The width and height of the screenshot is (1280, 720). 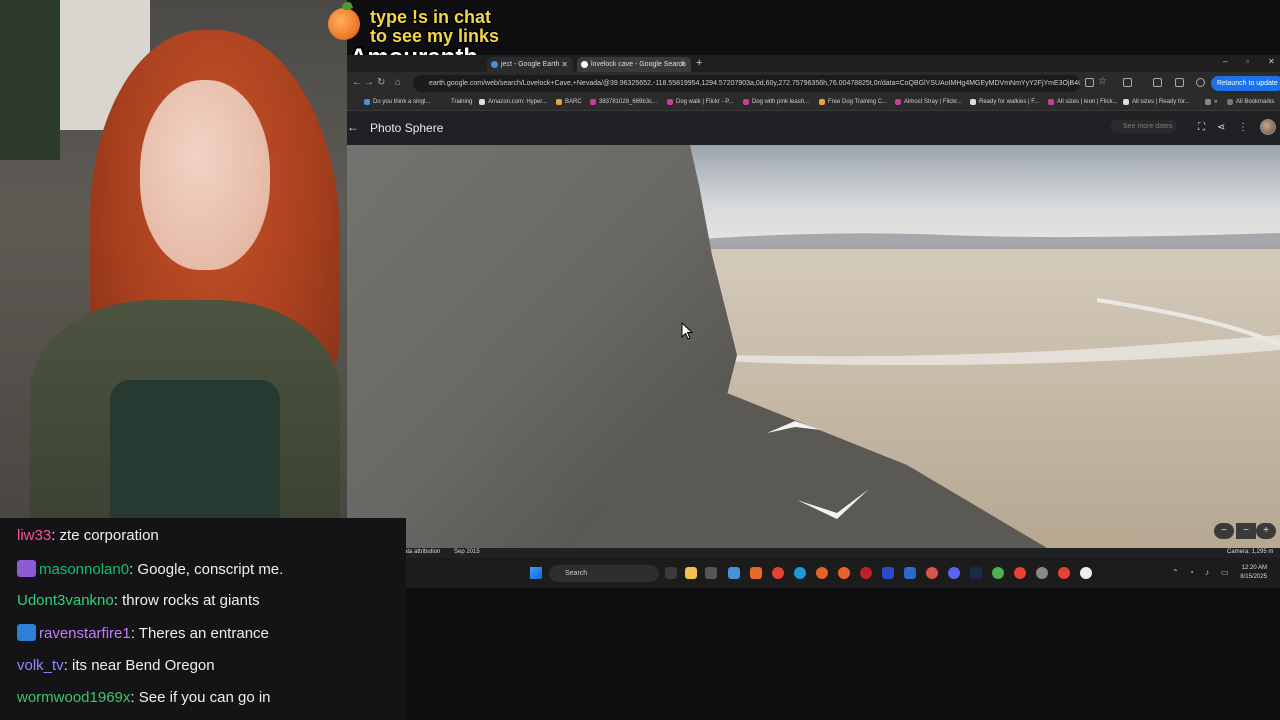 What do you see at coordinates (734, 573) in the screenshot?
I see `calendar-icon` at bounding box center [734, 573].